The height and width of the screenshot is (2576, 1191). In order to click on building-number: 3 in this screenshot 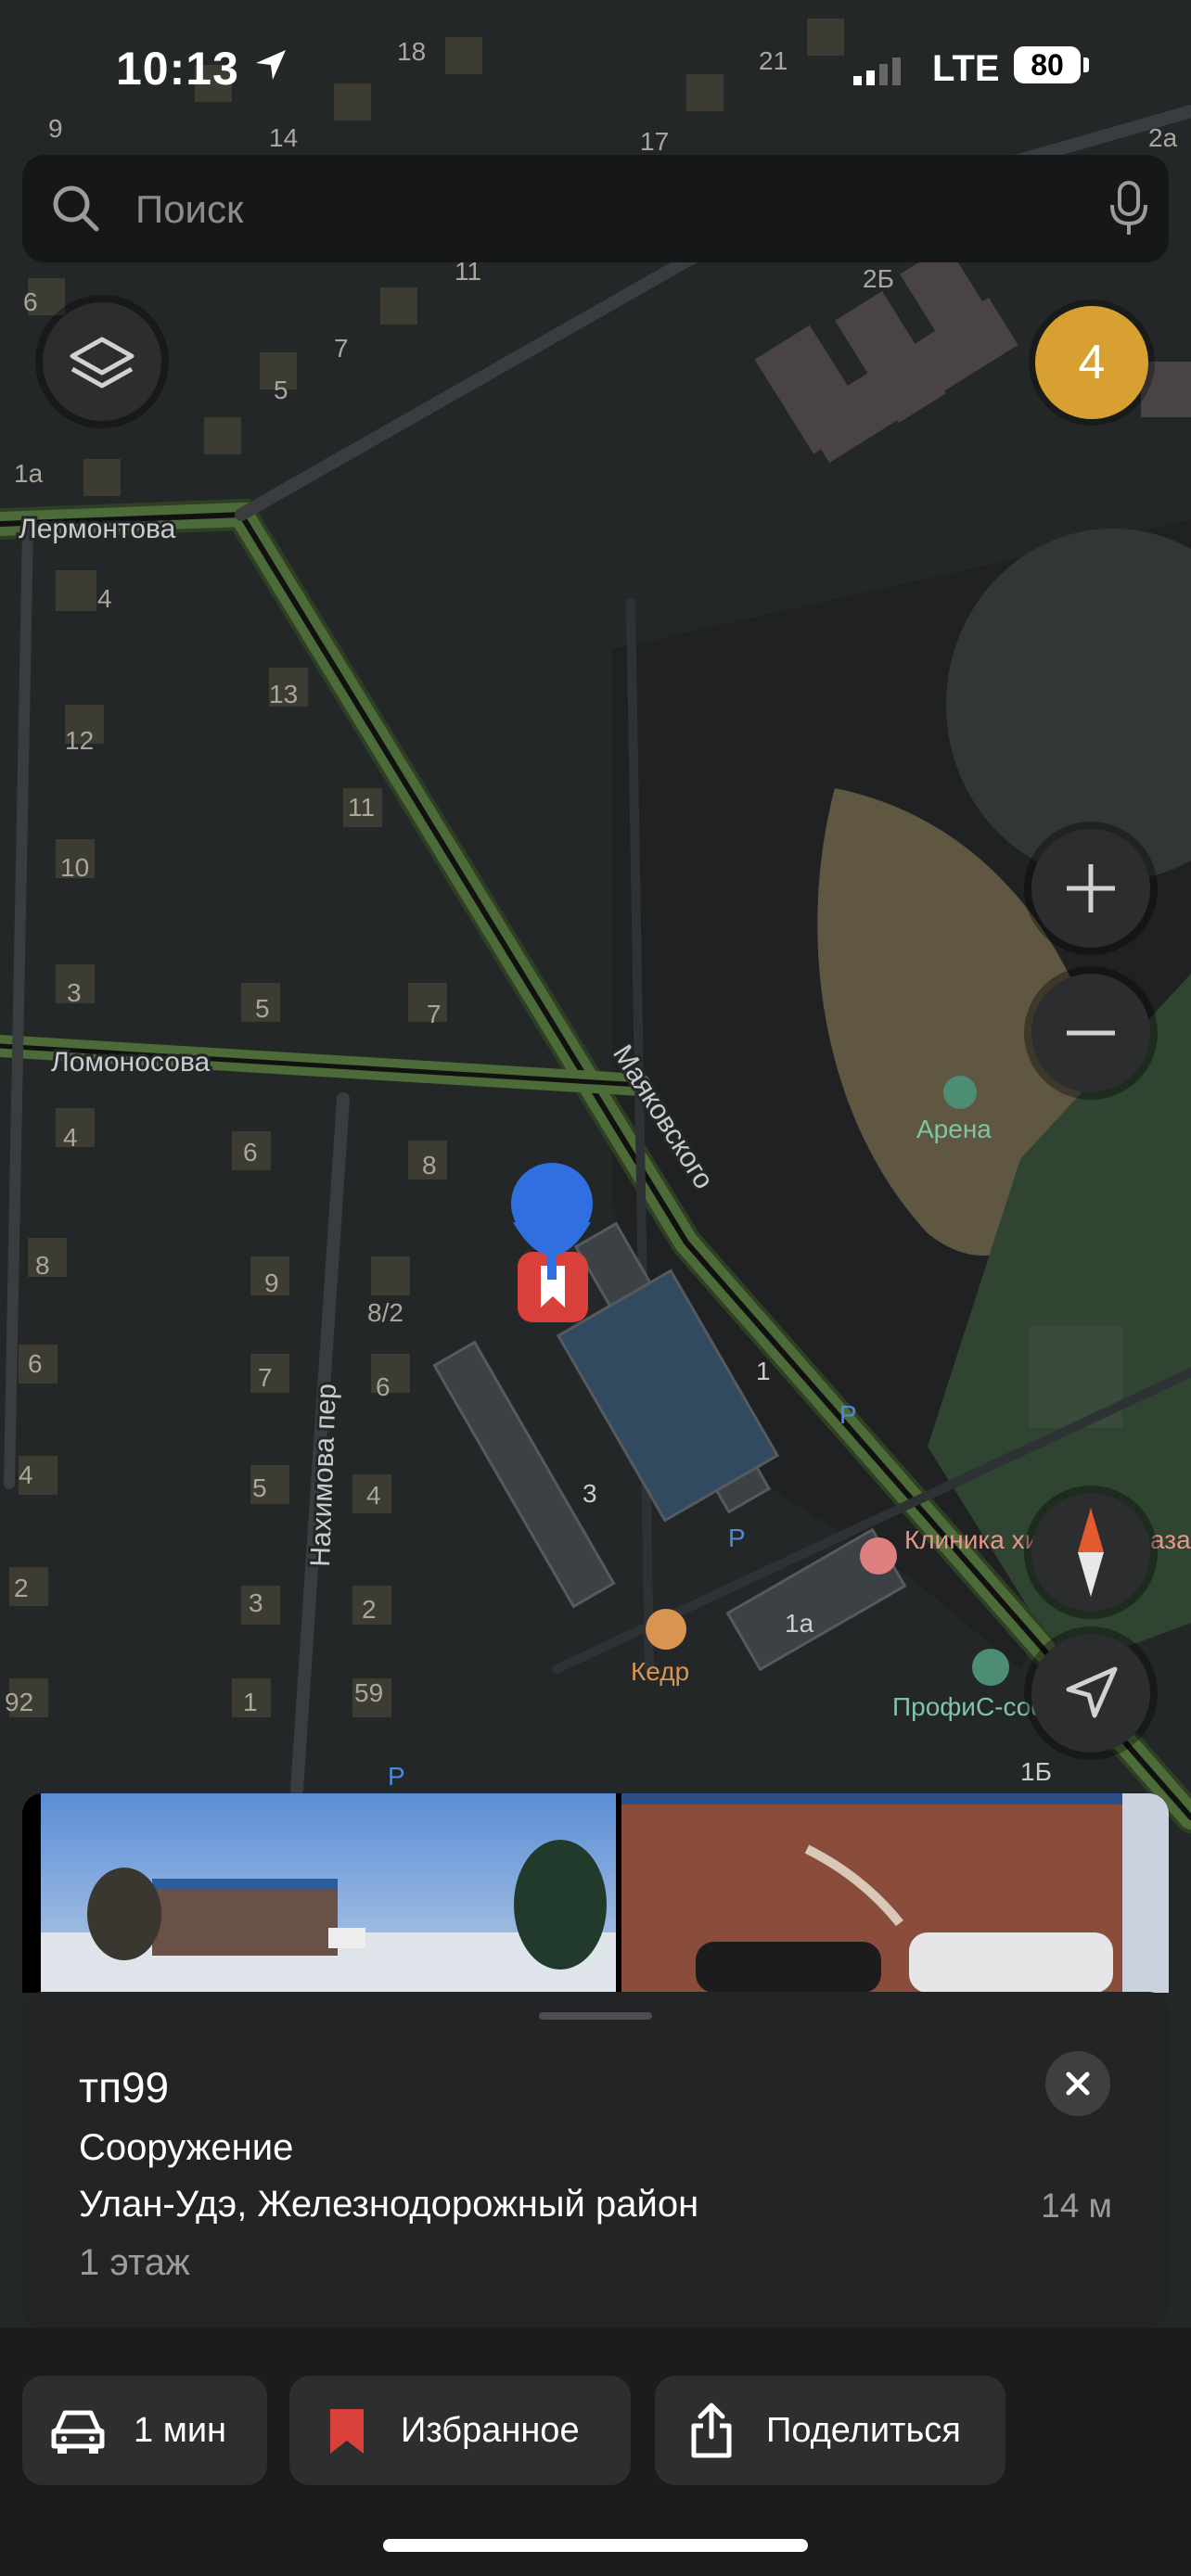, I will do `click(590, 1493)`.